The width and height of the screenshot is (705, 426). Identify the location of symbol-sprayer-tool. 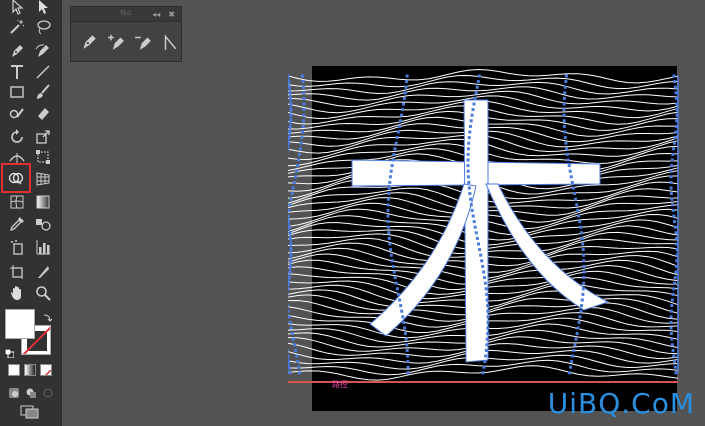
(17, 247).